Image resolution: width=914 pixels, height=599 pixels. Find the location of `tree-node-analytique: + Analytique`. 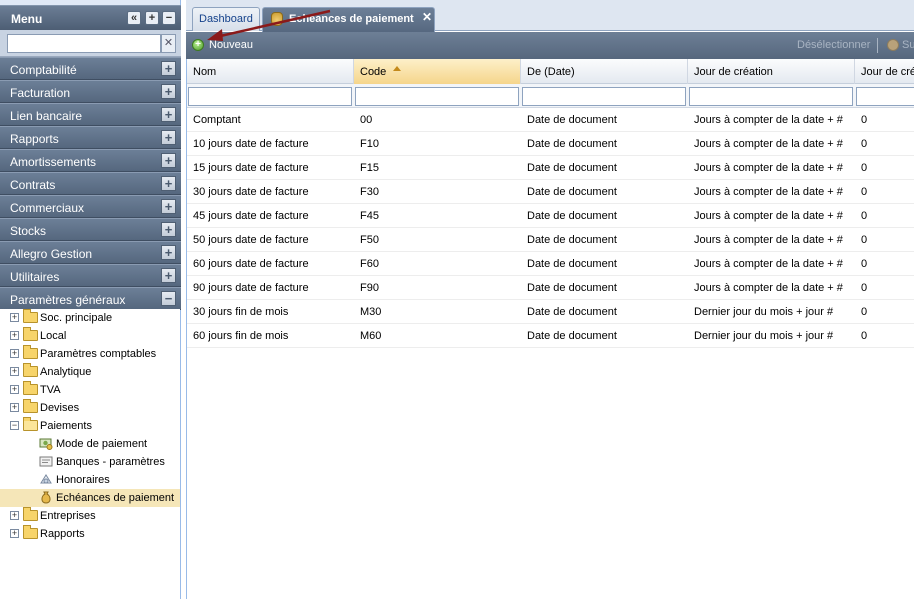

tree-node-analytique: + Analytique is located at coordinates (90, 372).